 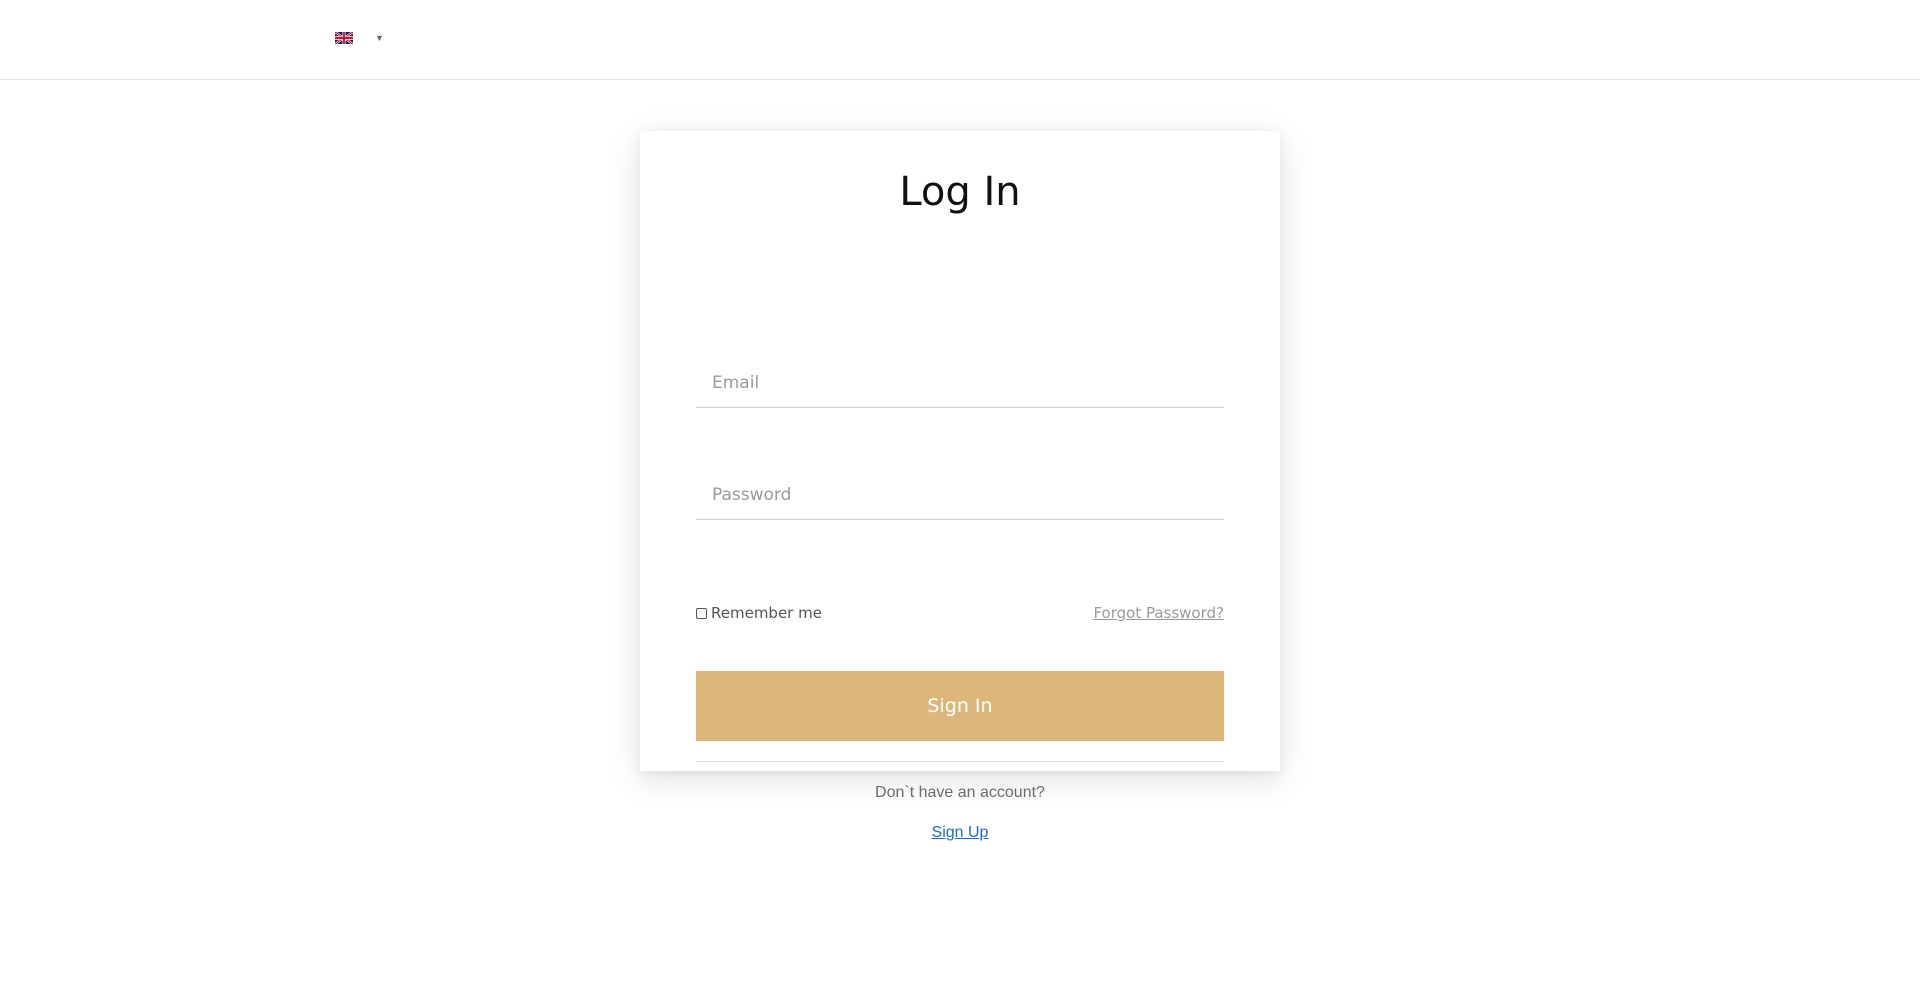 I want to click on password-field-wrapper, so click(x=960, y=495).